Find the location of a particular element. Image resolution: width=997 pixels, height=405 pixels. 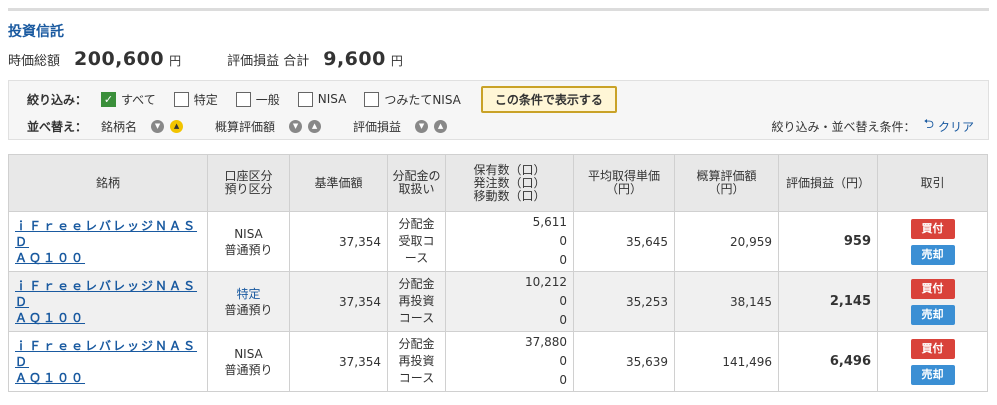

filter-checkbox-ippan: 一般 is located at coordinates (257, 99).